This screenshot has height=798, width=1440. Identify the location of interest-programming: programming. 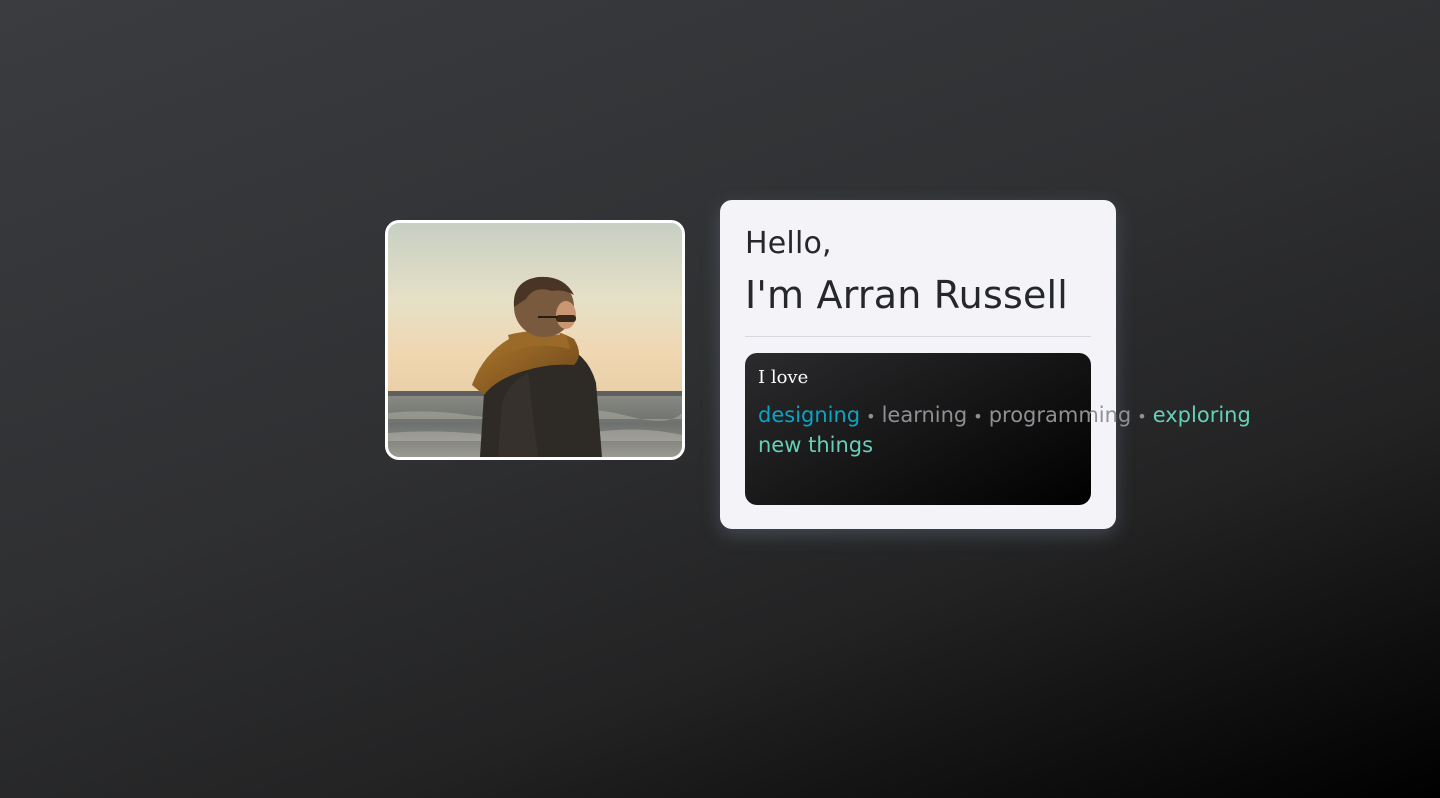
(1060, 415).